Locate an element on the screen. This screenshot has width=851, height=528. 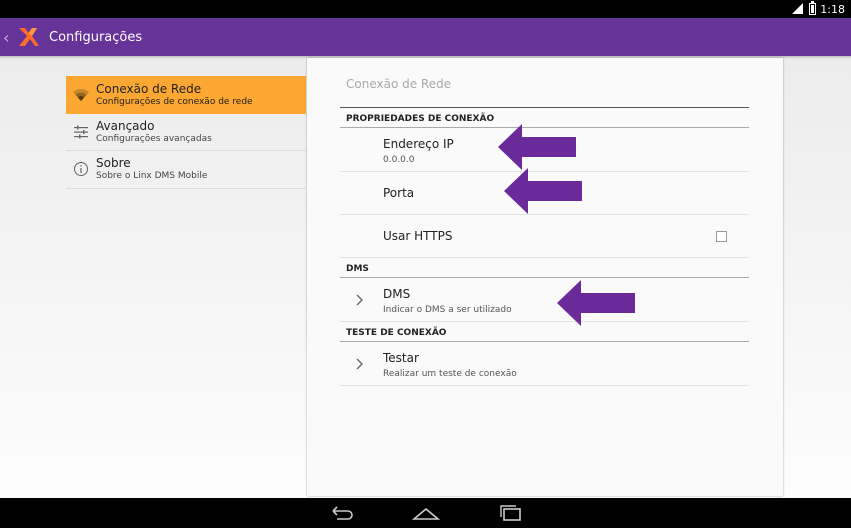
home-icon is located at coordinates (426, 513).